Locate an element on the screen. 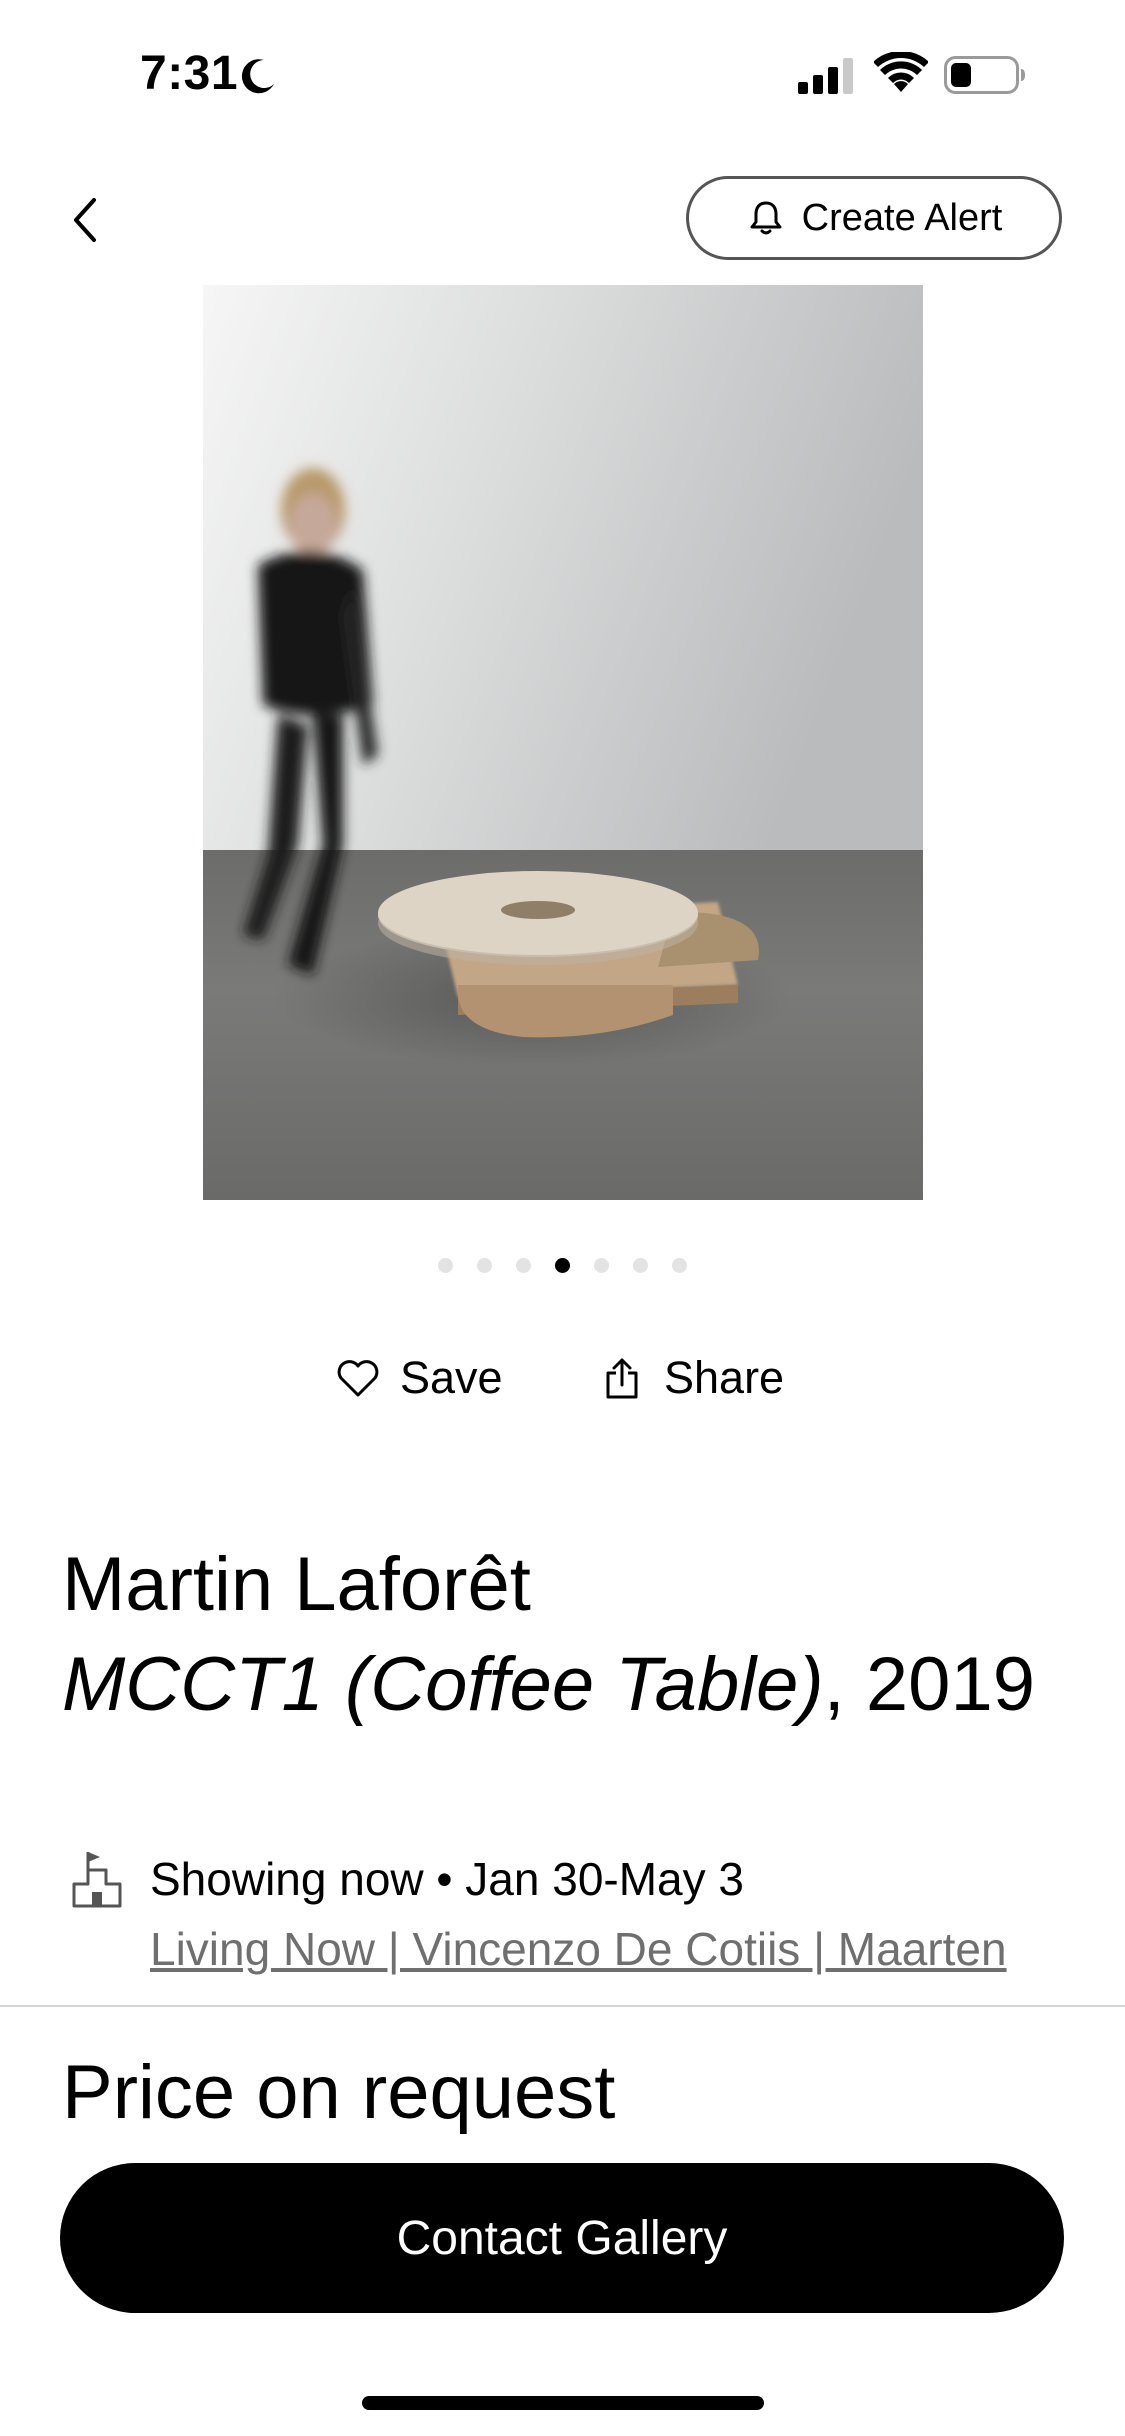 The height and width of the screenshot is (2436, 1125). carousel-pagination is located at coordinates (562, 1265).